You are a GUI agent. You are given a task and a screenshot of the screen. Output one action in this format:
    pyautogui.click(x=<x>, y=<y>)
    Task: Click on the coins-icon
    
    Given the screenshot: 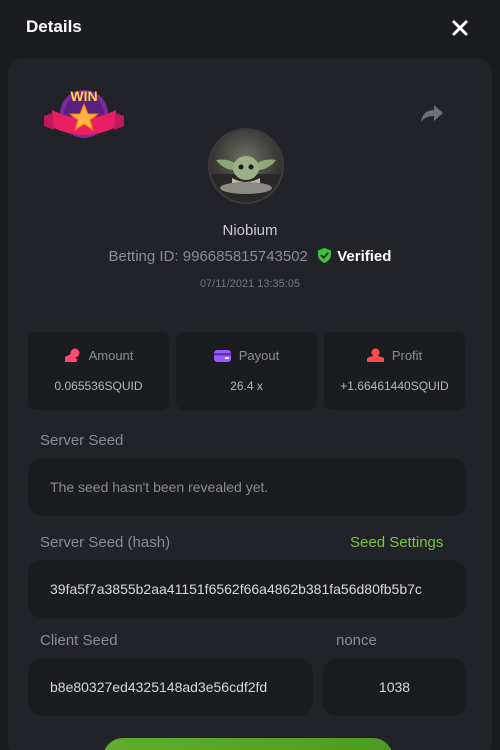 What is the action you would take?
    pyautogui.click(x=72, y=355)
    